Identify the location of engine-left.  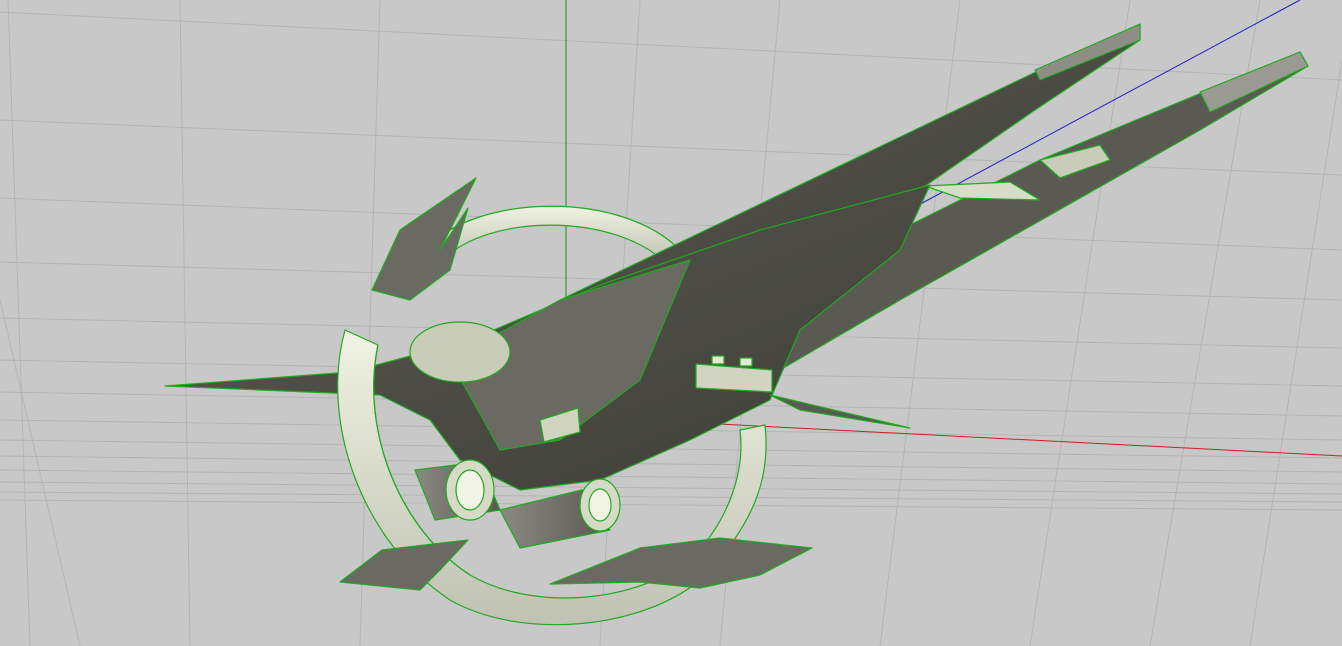
(457, 490).